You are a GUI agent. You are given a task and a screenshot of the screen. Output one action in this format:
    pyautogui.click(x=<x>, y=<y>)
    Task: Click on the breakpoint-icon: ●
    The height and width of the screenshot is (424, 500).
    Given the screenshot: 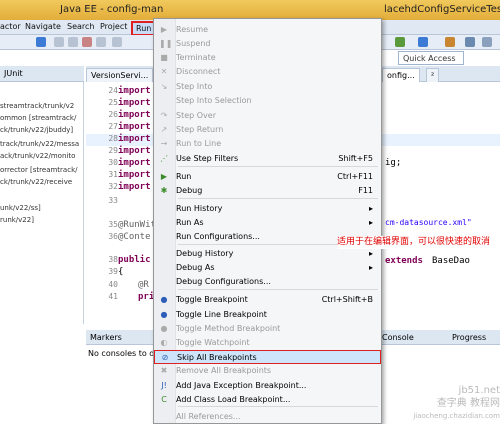 What is the action you would take?
    pyautogui.click(x=164, y=299)
    